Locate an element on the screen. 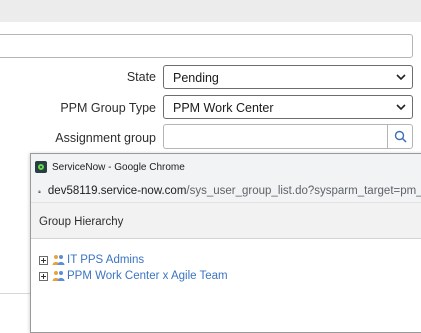  state-label: State is located at coordinates (141, 77).